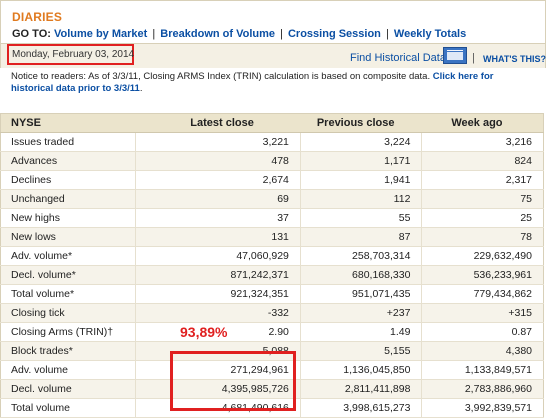 The height and width of the screenshot is (418, 550). I want to click on row-label: Closing Arms (TRIN)†, so click(68, 332).